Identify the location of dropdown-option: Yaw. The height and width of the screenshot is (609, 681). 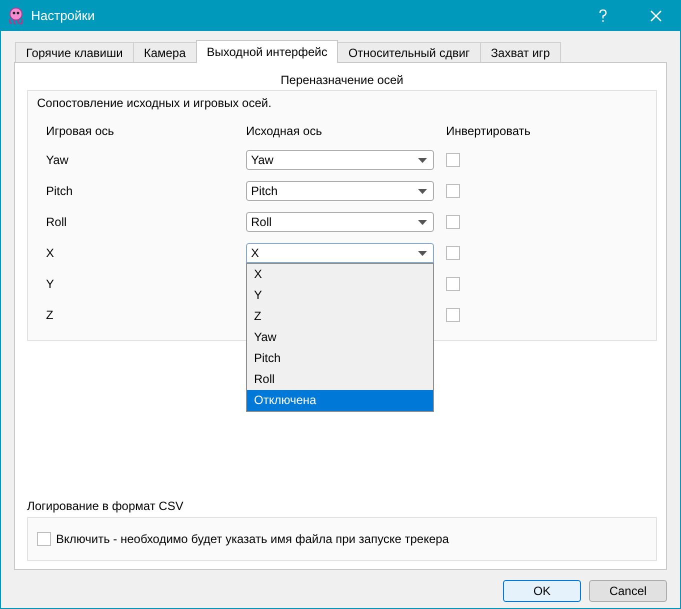
(340, 337).